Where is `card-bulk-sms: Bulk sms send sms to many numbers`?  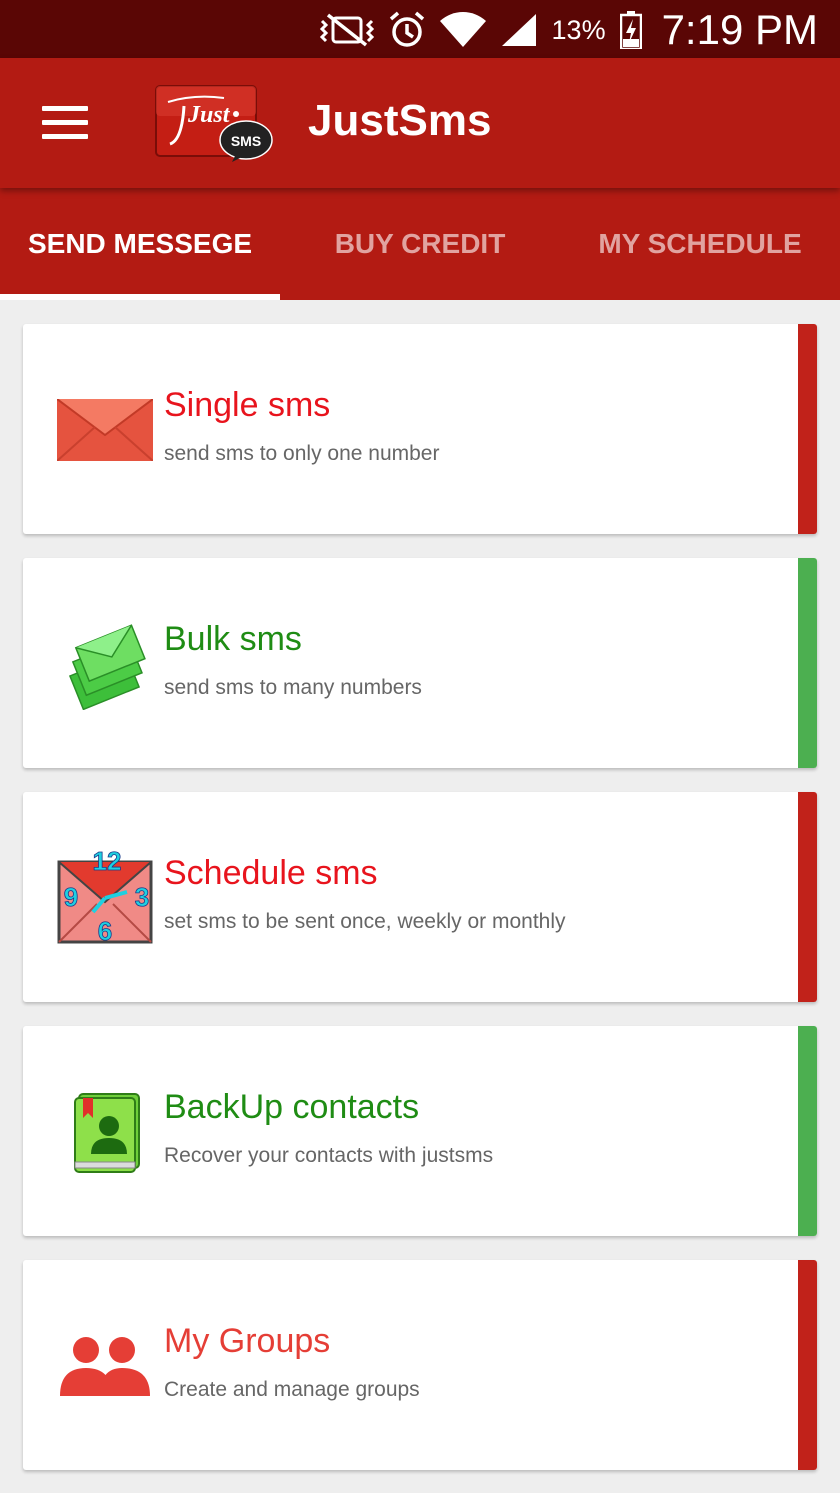
card-bulk-sms: Bulk sms send sms to many numbers is located at coordinates (420, 663).